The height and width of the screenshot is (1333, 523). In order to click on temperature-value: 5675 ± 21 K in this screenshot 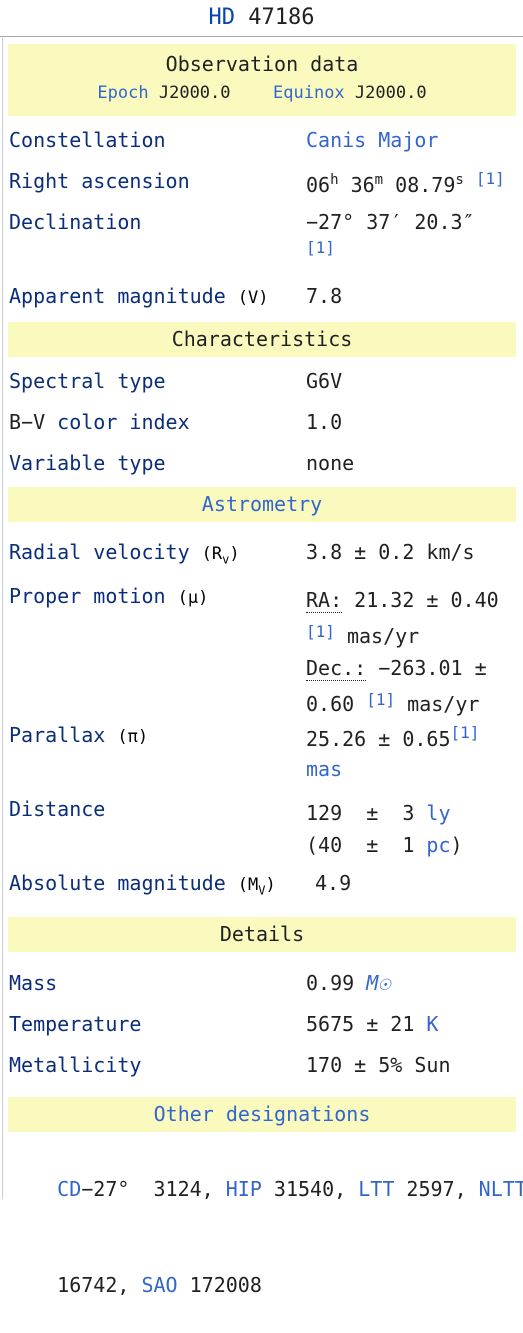, I will do `click(372, 1024)`.